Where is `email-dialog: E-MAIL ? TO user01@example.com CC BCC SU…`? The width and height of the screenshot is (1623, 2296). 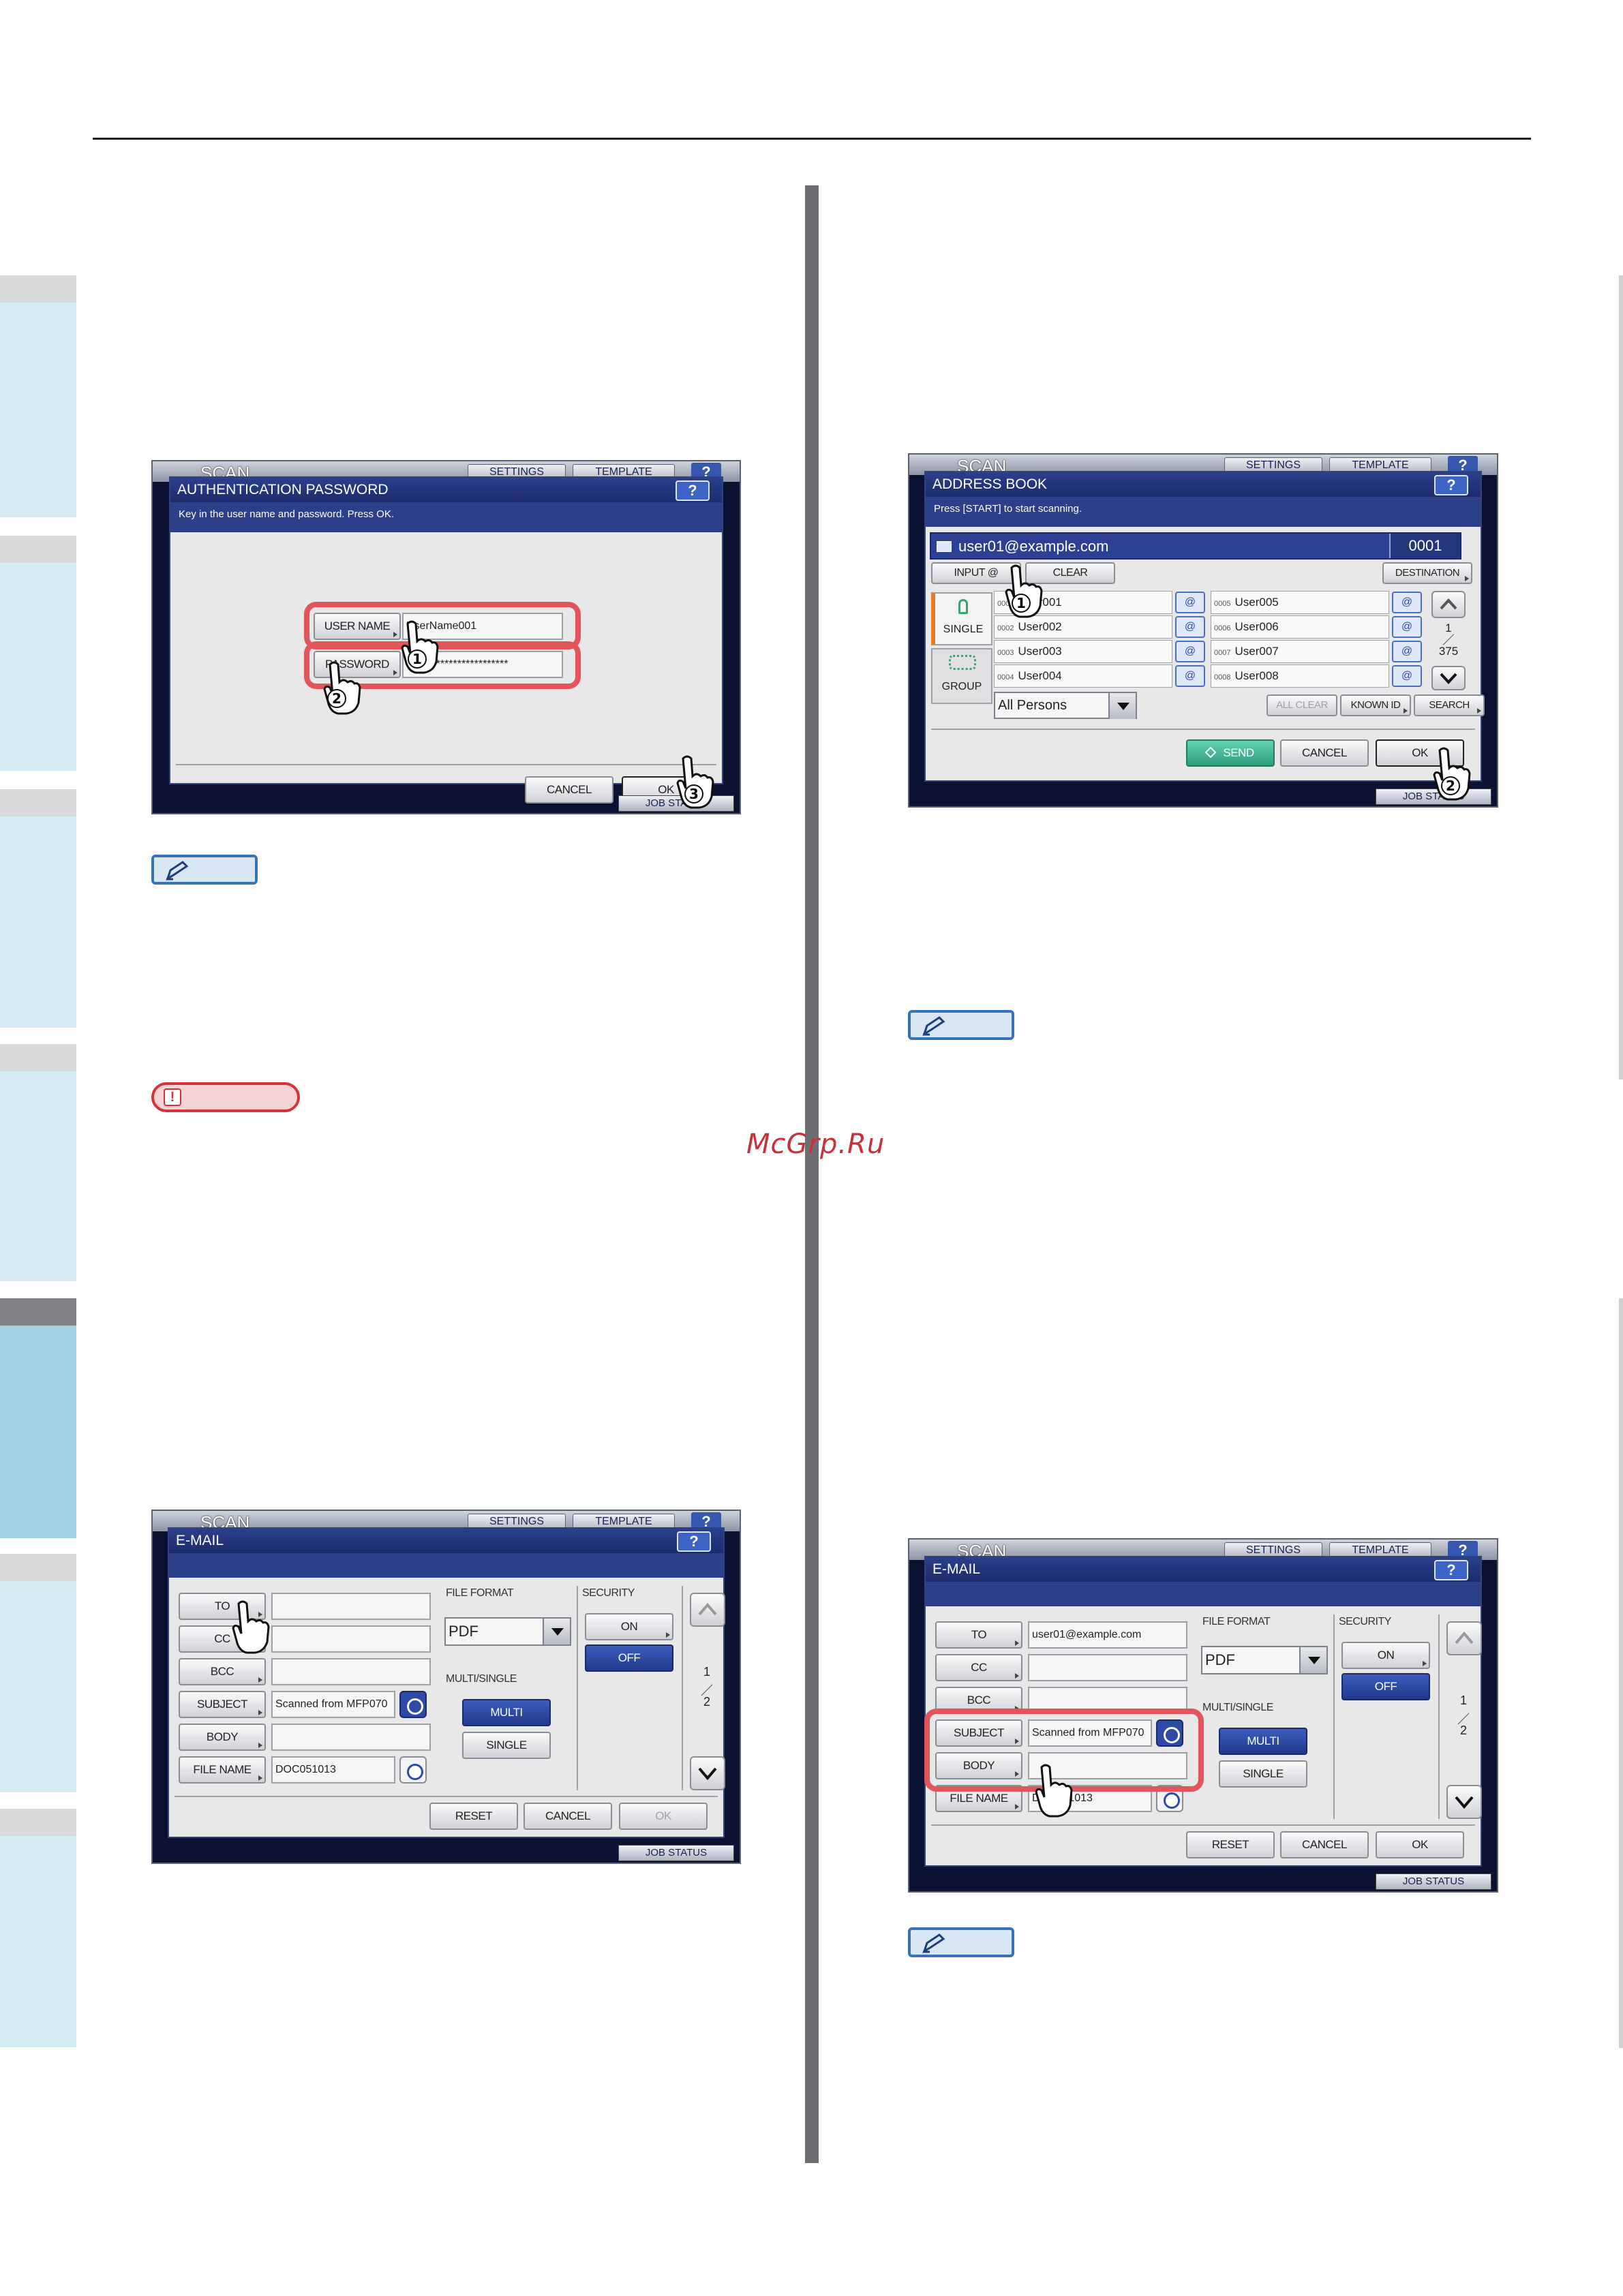
email-dialog: E-MAIL ? TO user01@example.com CC BCC SU… is located at coordinates (1203, 1712).